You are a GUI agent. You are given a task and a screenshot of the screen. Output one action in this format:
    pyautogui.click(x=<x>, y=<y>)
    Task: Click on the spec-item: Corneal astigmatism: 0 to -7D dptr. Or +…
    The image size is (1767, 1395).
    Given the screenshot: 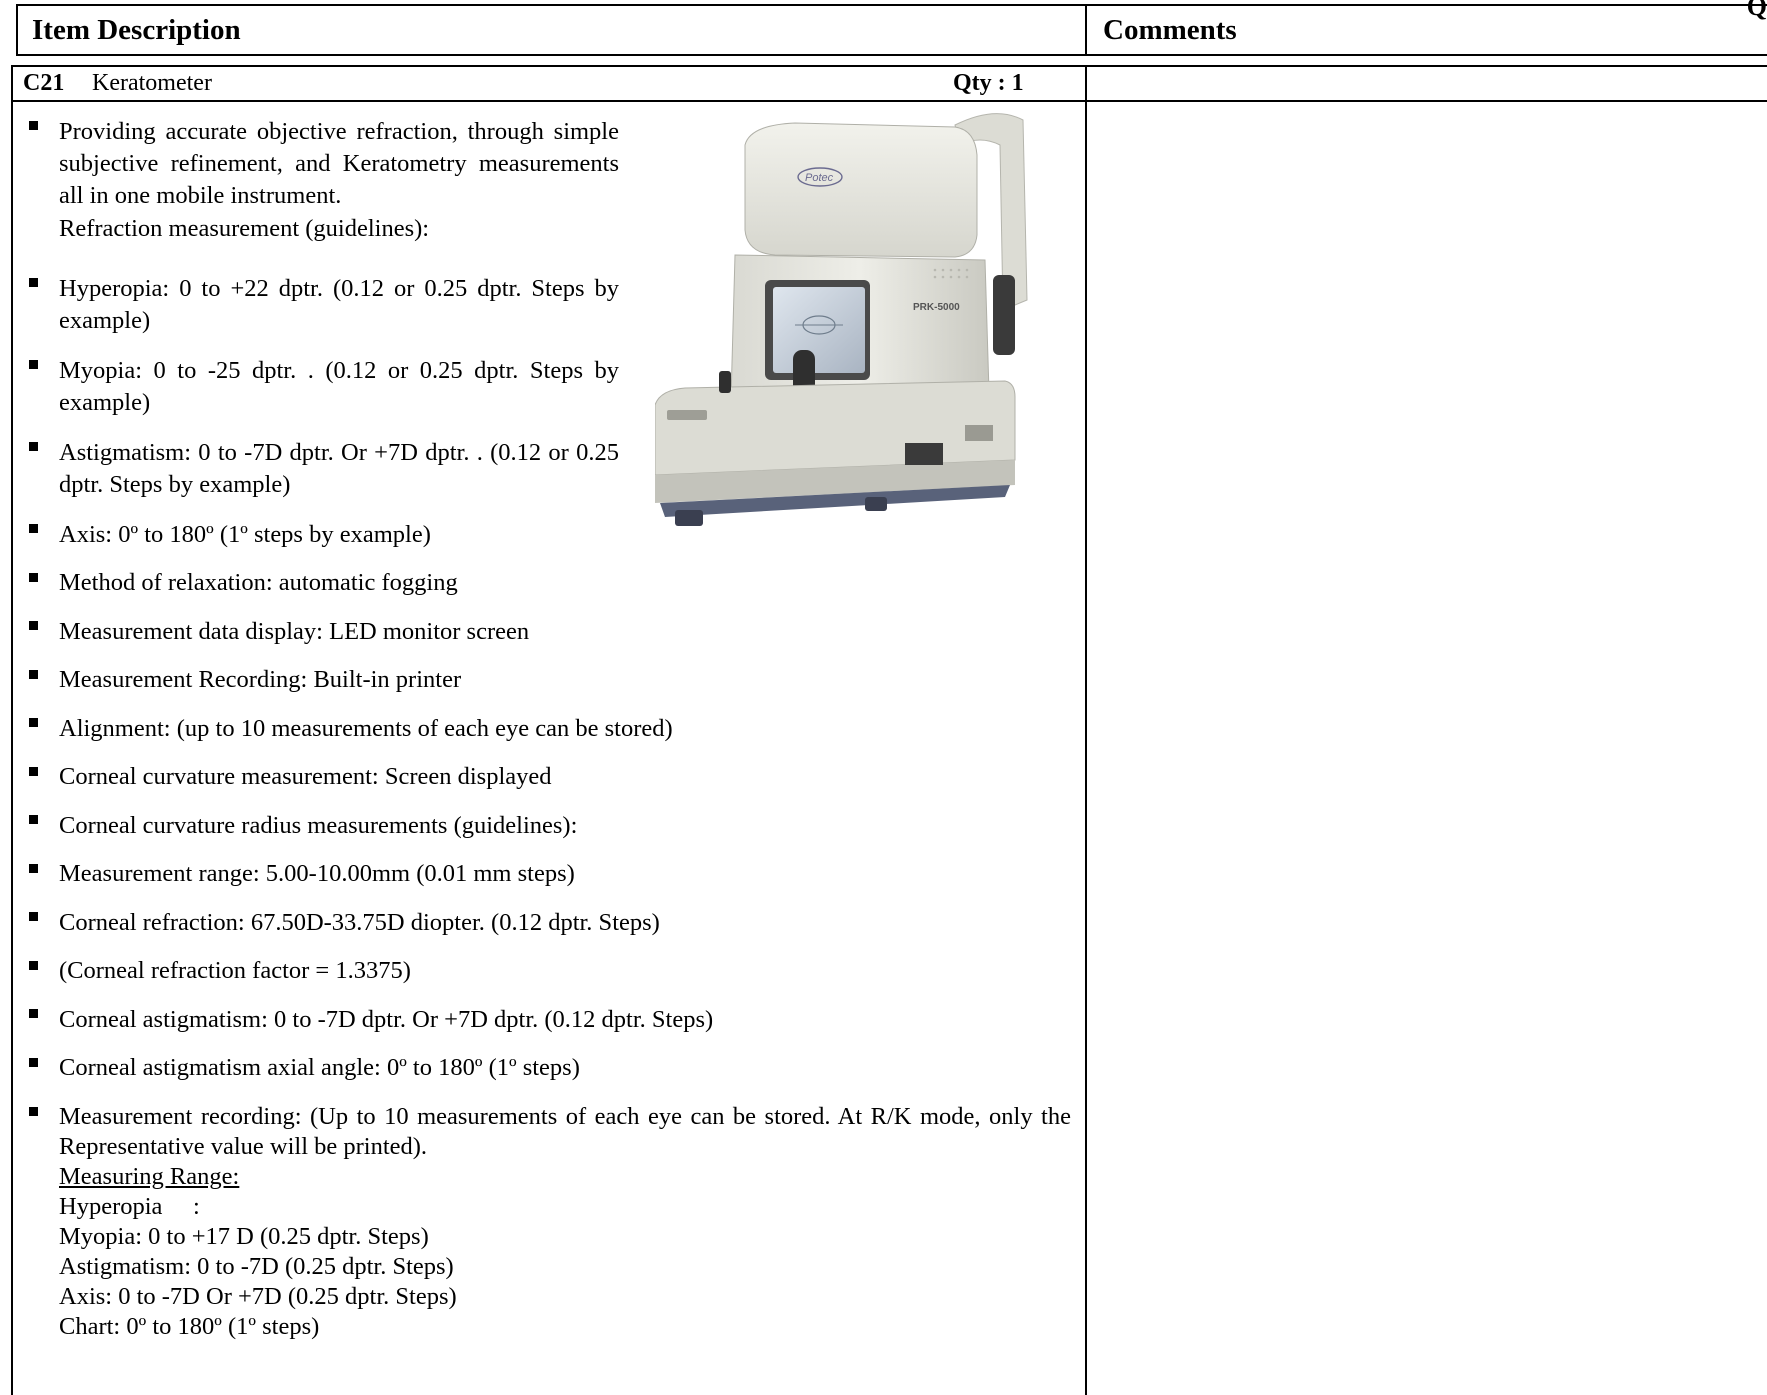 What is the action you would take?
    pyautogui.click(x=386, y=1019)
    